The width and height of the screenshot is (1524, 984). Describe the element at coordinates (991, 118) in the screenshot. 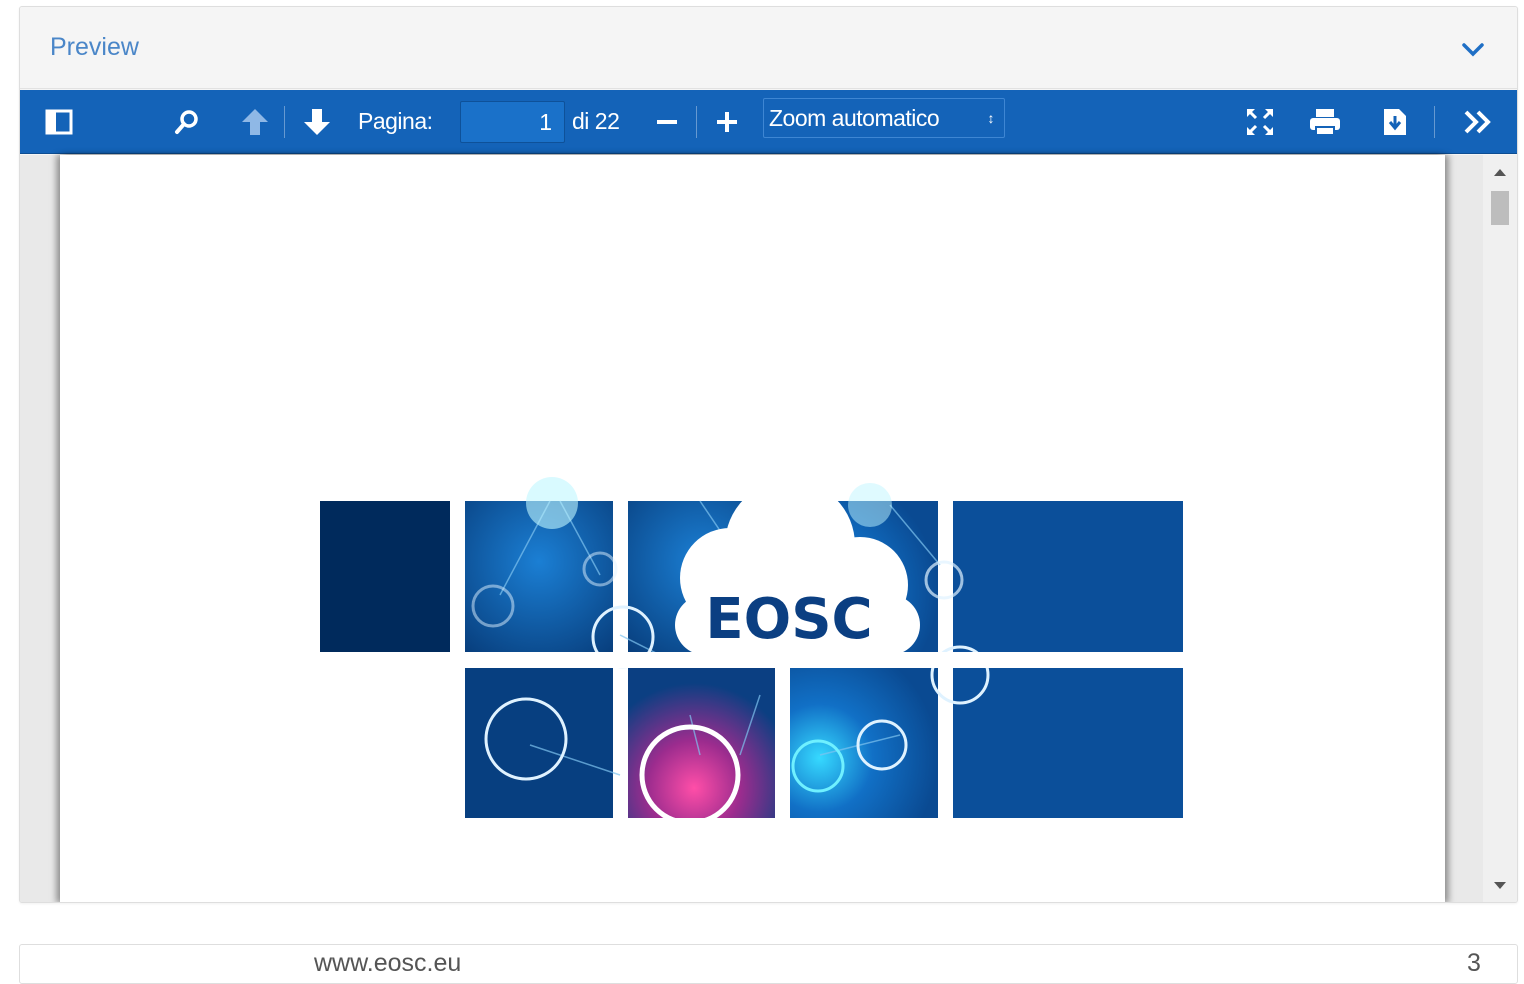

I see `select-arrows-icon: ↕` at that location.